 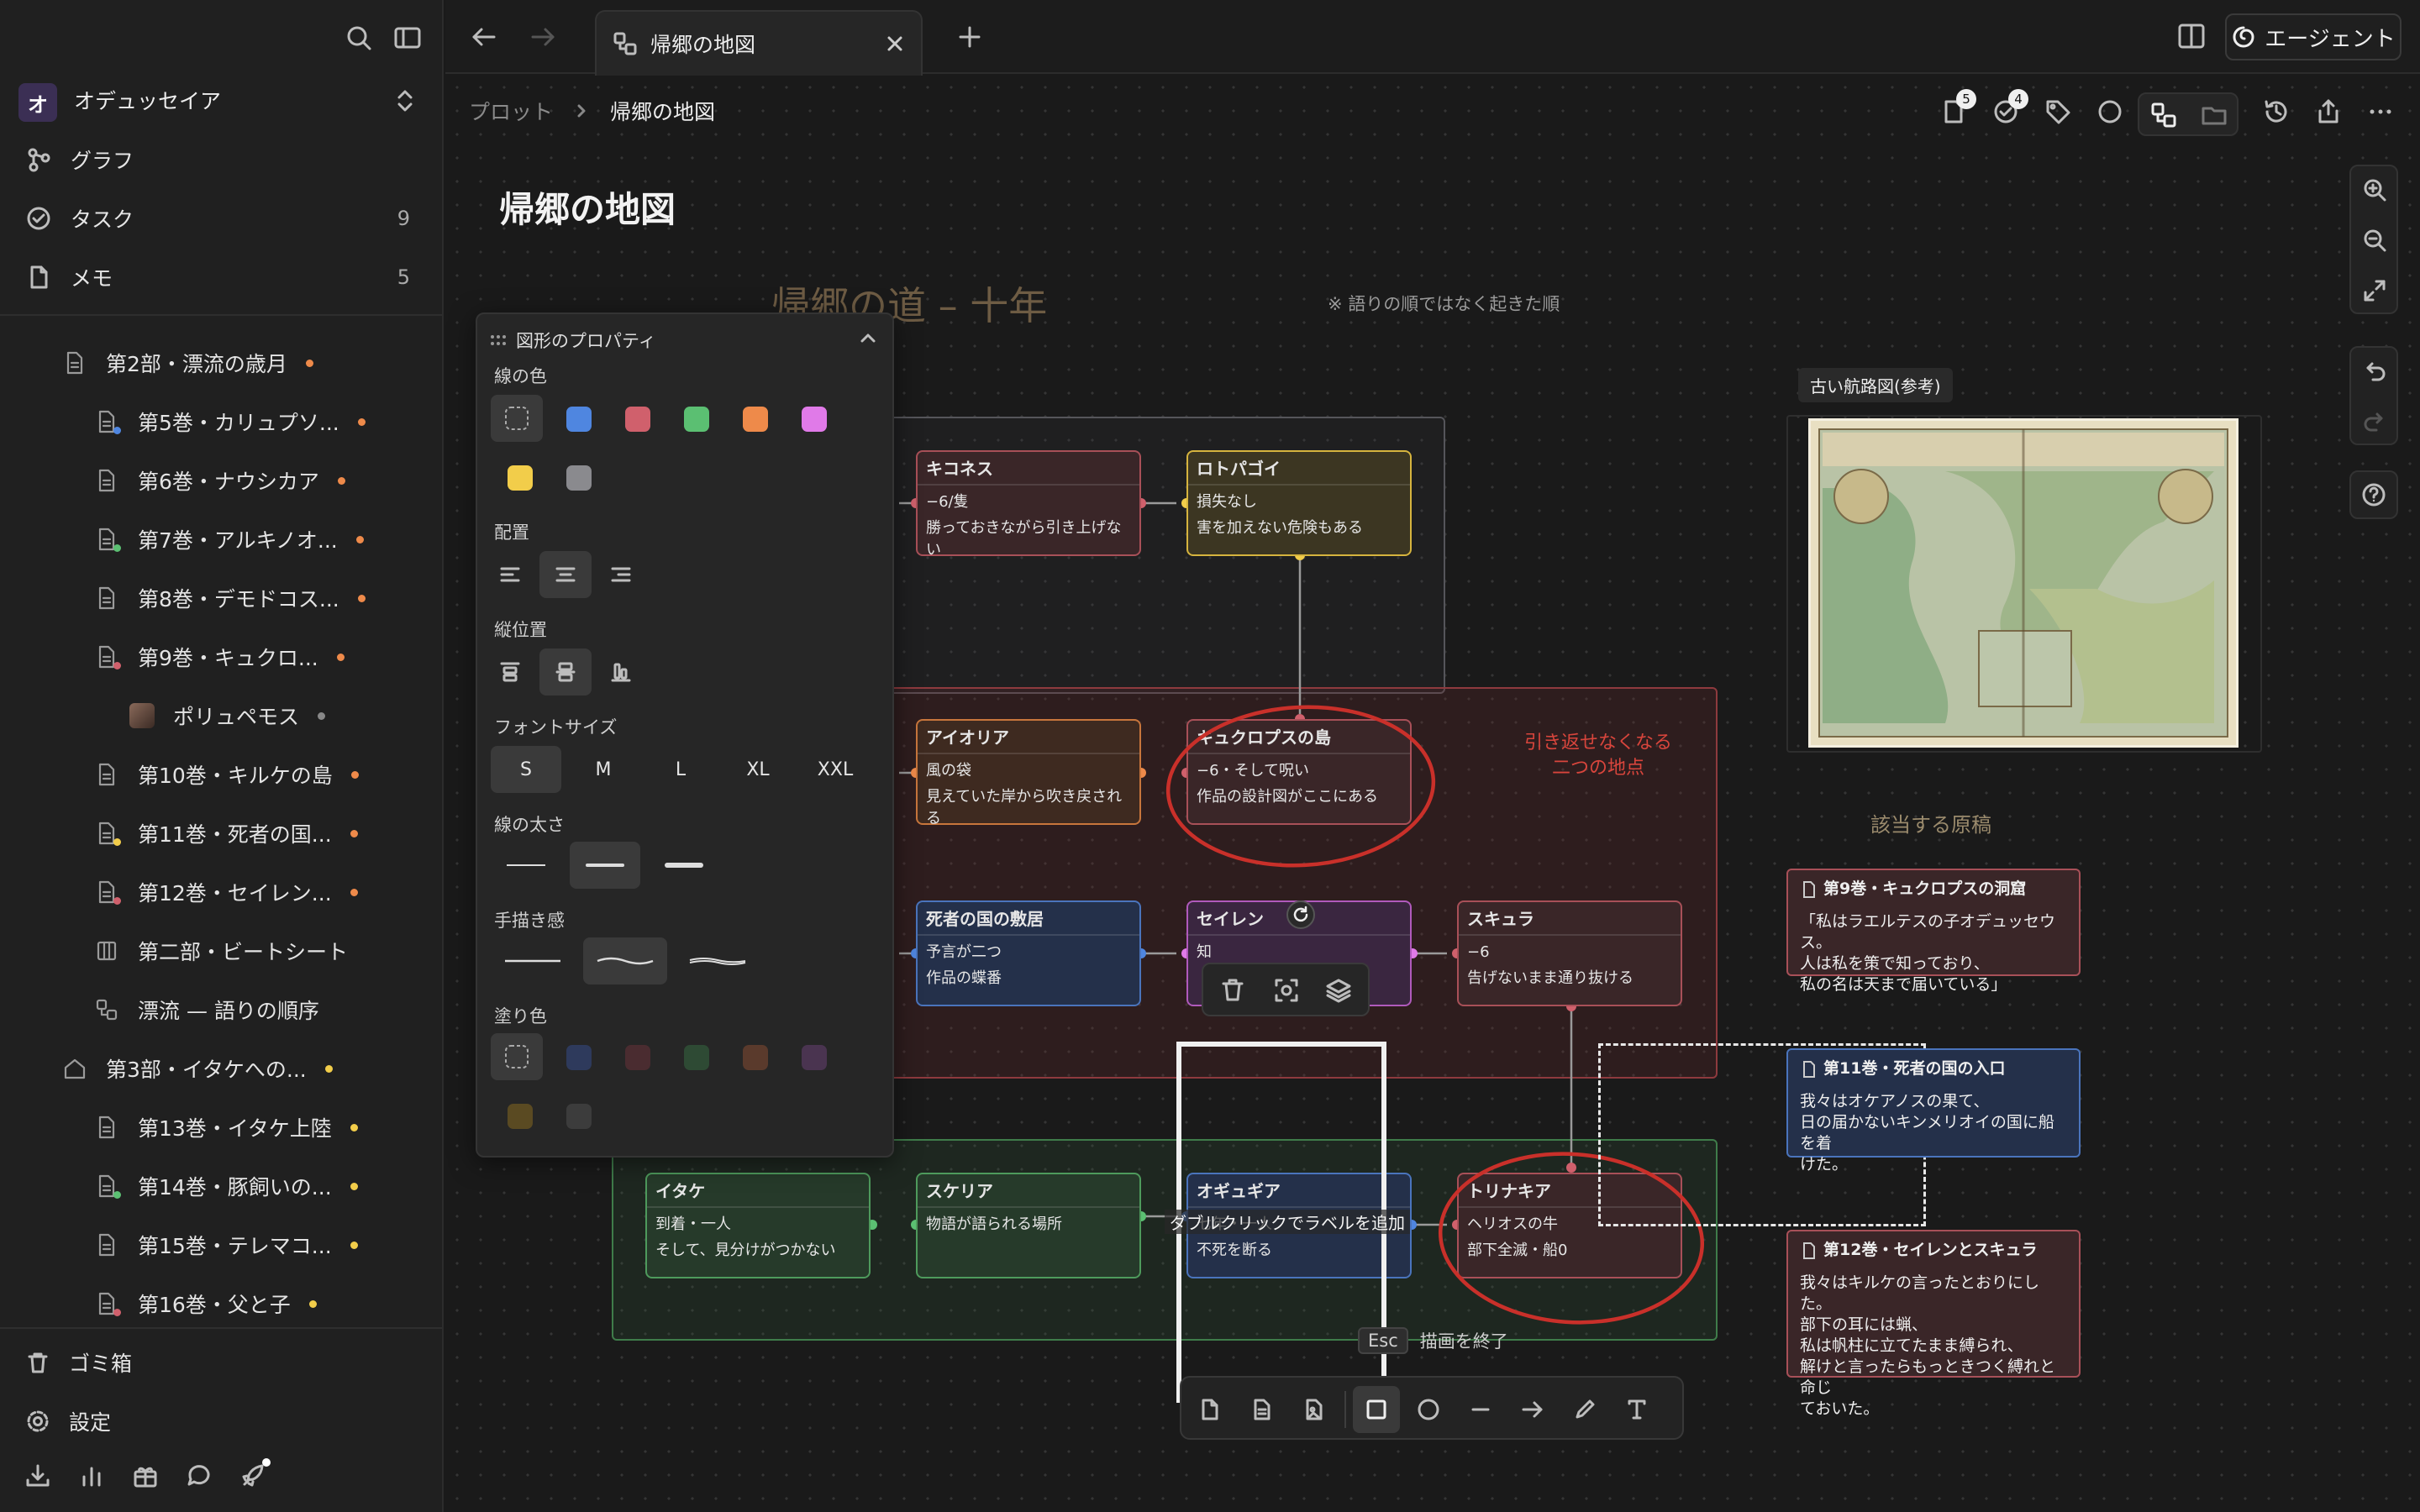 What do you see at coordinates (2374, 189) in the screenshot?
I see `zoom-in-icon` at bounding box center [2374, 189].